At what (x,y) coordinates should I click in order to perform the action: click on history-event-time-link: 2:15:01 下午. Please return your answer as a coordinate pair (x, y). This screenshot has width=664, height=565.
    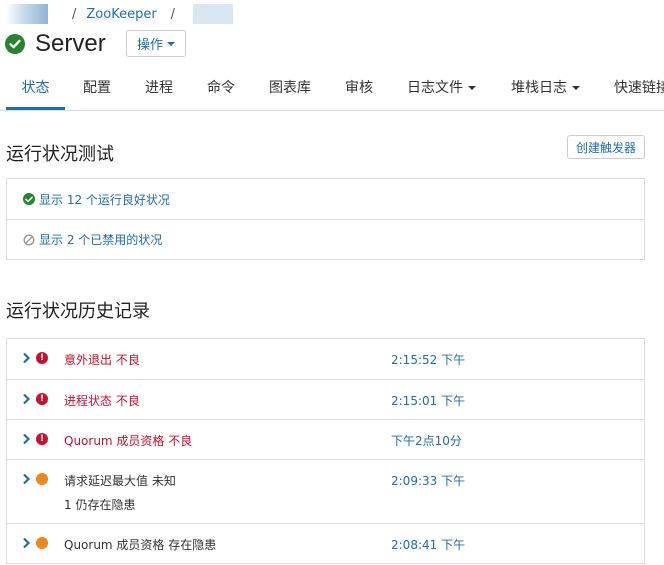
    Looking at the image, I should click on (428, 400).